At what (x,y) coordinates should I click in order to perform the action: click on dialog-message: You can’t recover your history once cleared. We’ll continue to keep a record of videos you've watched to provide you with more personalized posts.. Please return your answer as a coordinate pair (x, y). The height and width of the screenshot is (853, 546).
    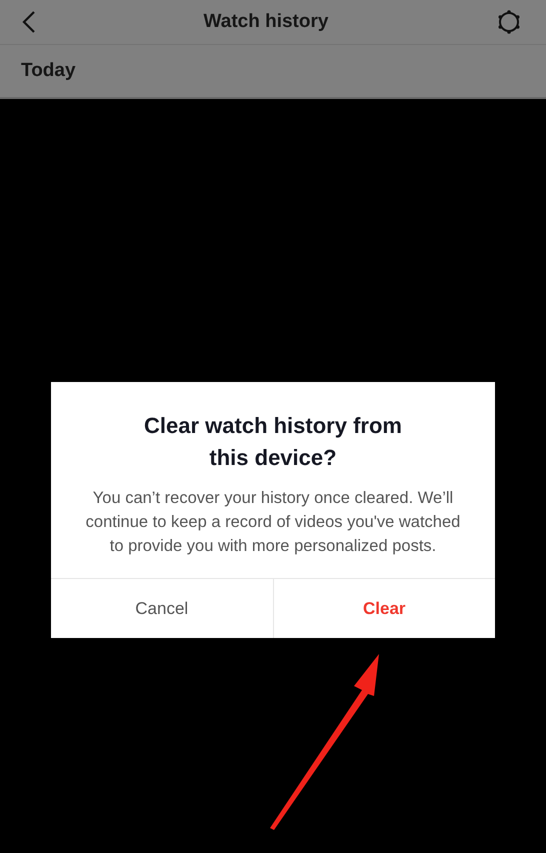
    Looking at the image, I should click on (273, 522).